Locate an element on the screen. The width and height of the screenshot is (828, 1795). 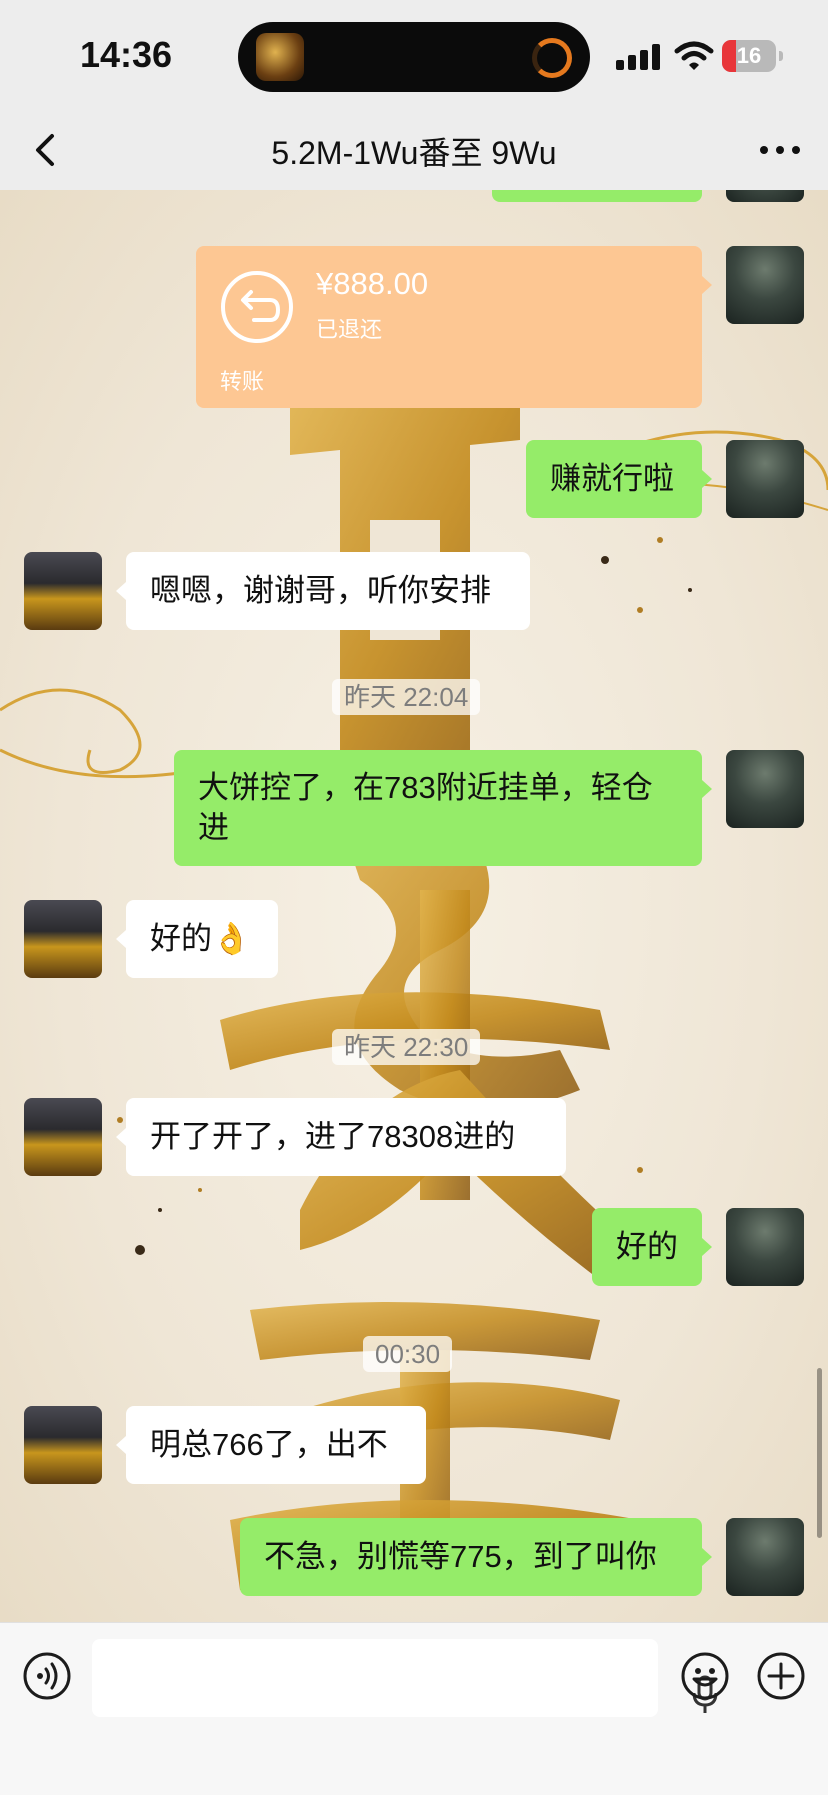
timestamp: 昨天 22:30 is located at coordinates (406, 1047).